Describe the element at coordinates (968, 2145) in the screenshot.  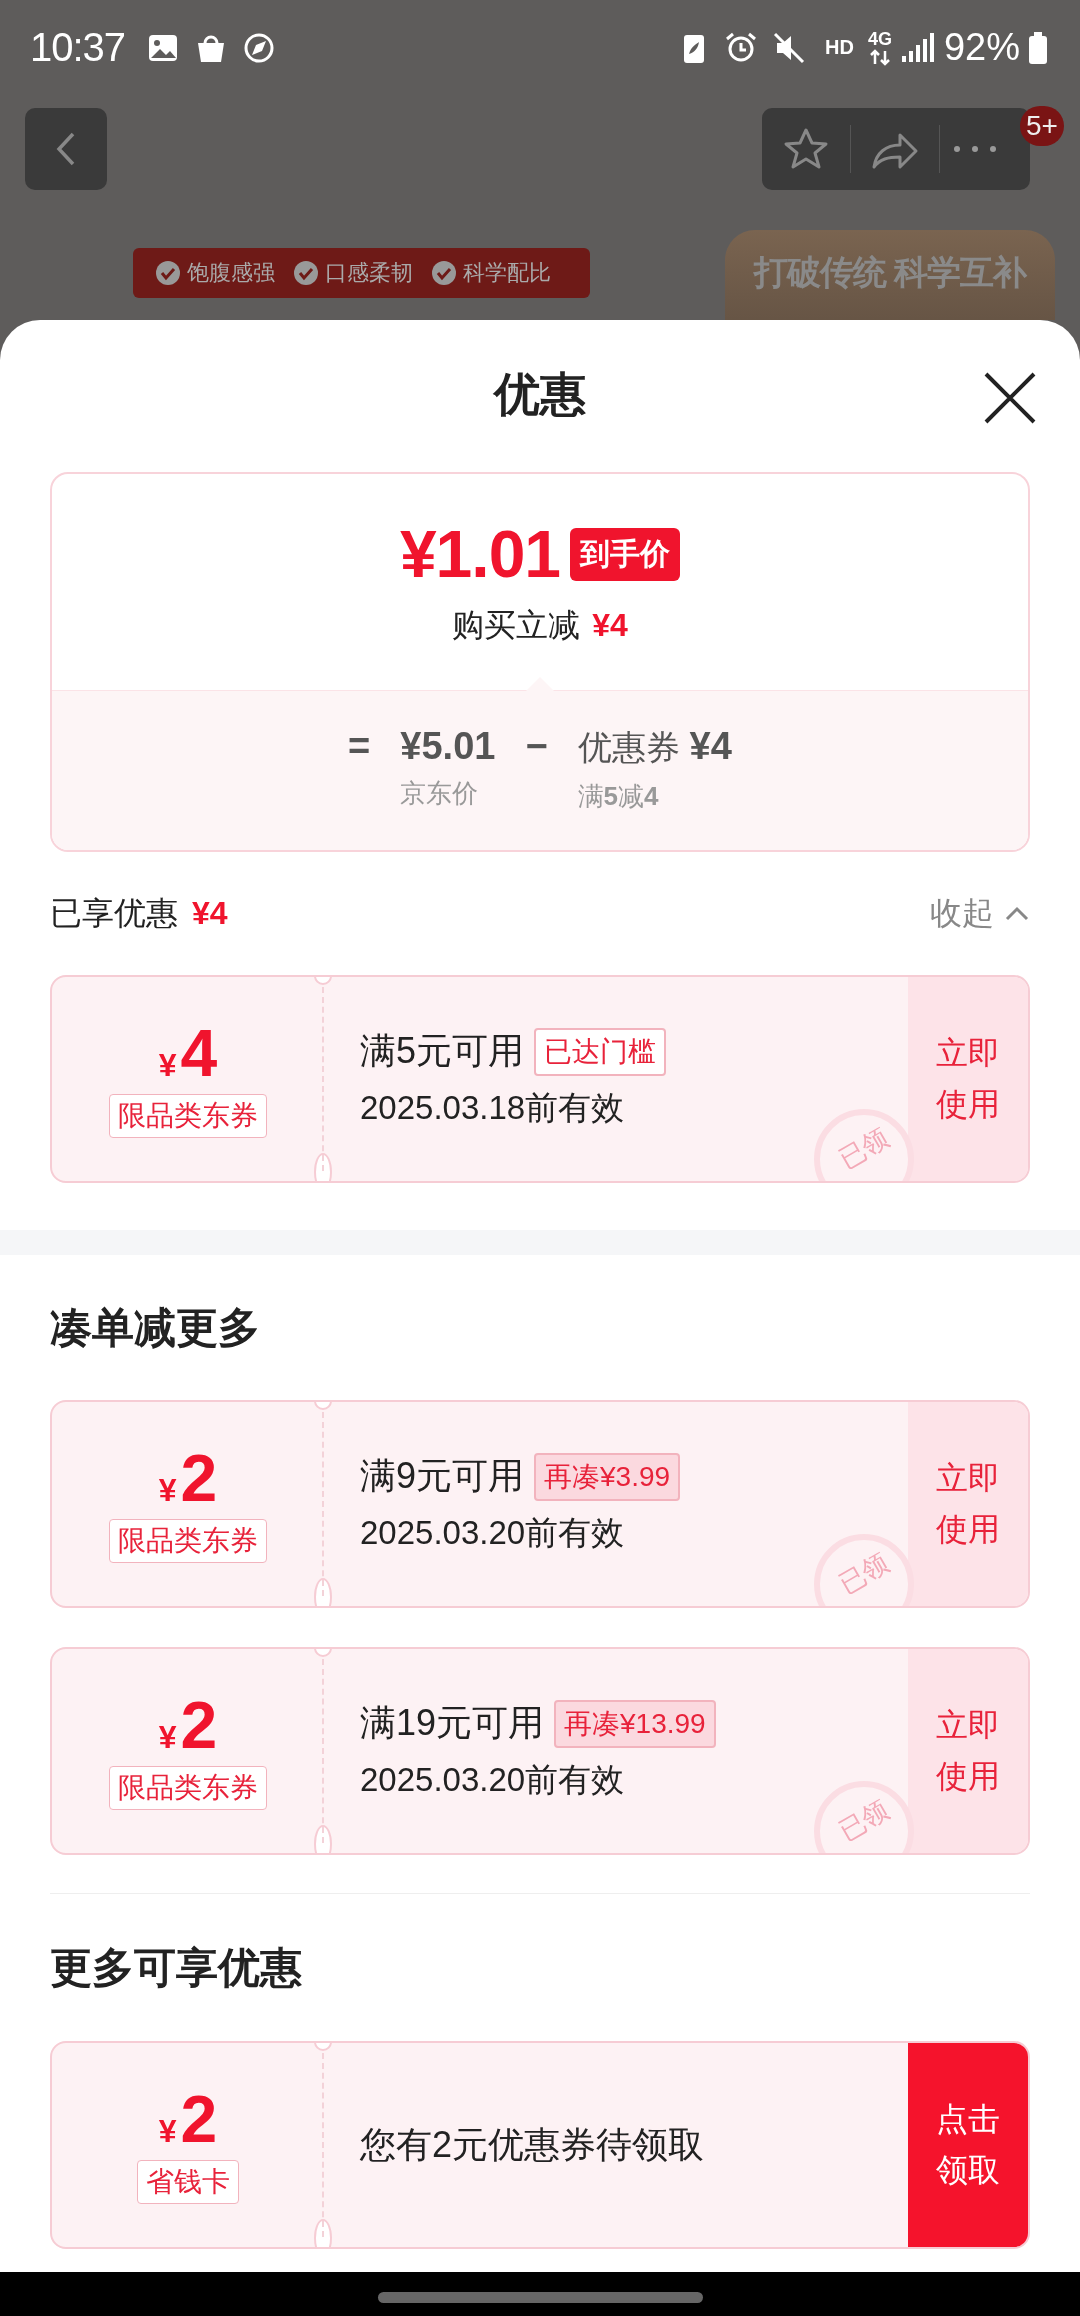
I see `coupon-action-button: 点击领取` at that location.